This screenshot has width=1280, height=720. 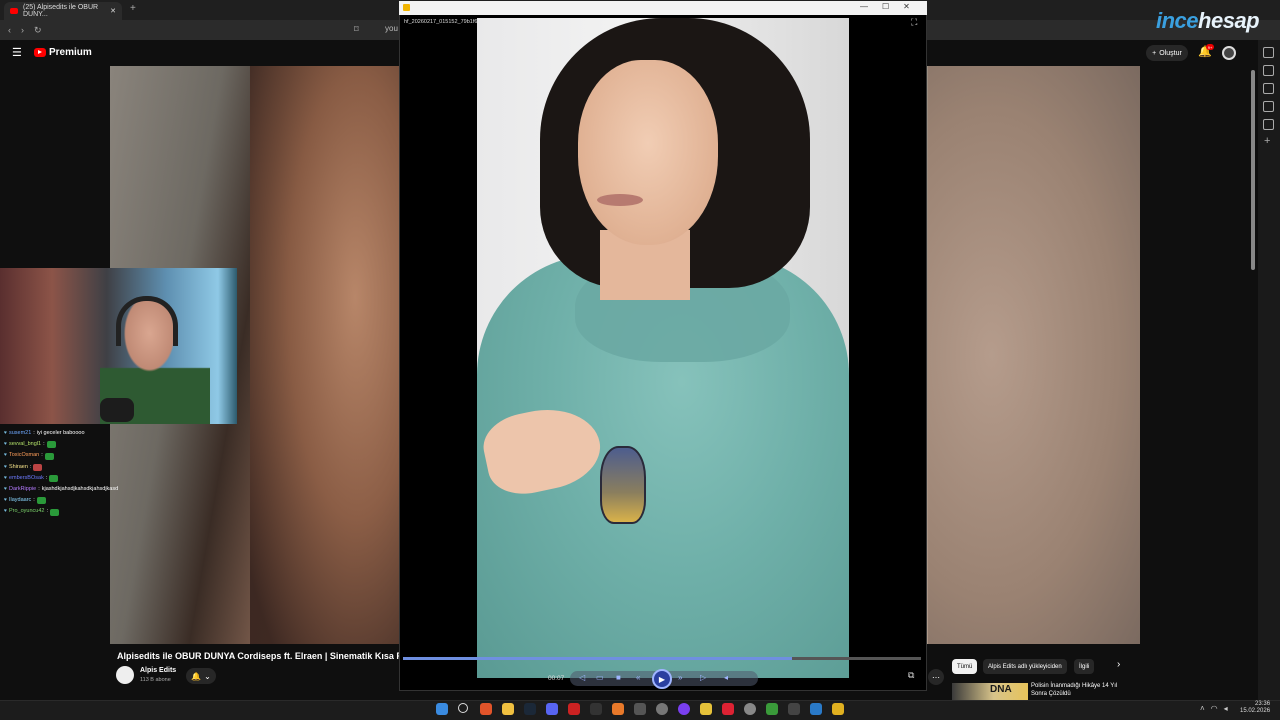 I want to click on new-tab-icon: +, so click(x=133, y=8).